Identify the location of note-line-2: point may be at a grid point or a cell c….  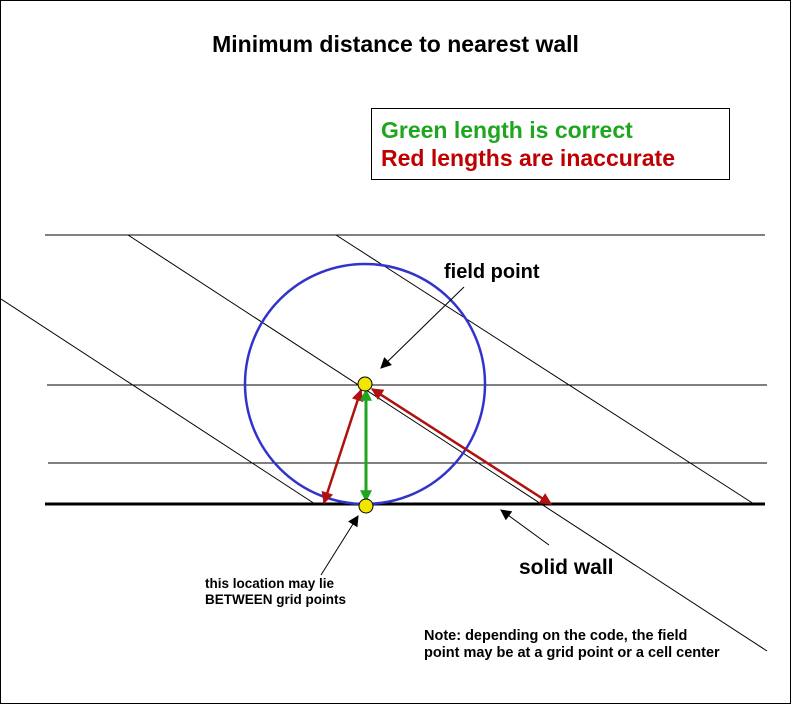
(572, 653).